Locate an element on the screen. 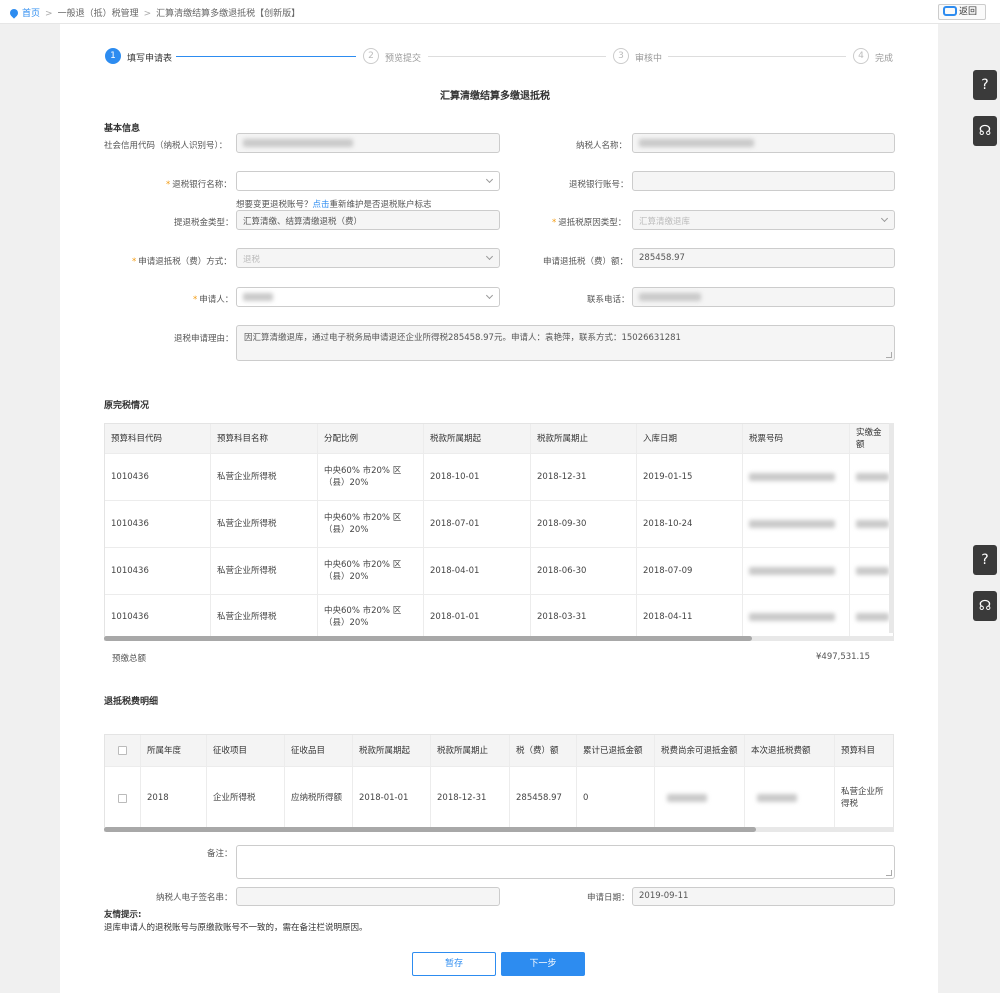 The height and width of the screenshot is (993, 1000). back-label: 返回 is located at coordinates (968, 12).